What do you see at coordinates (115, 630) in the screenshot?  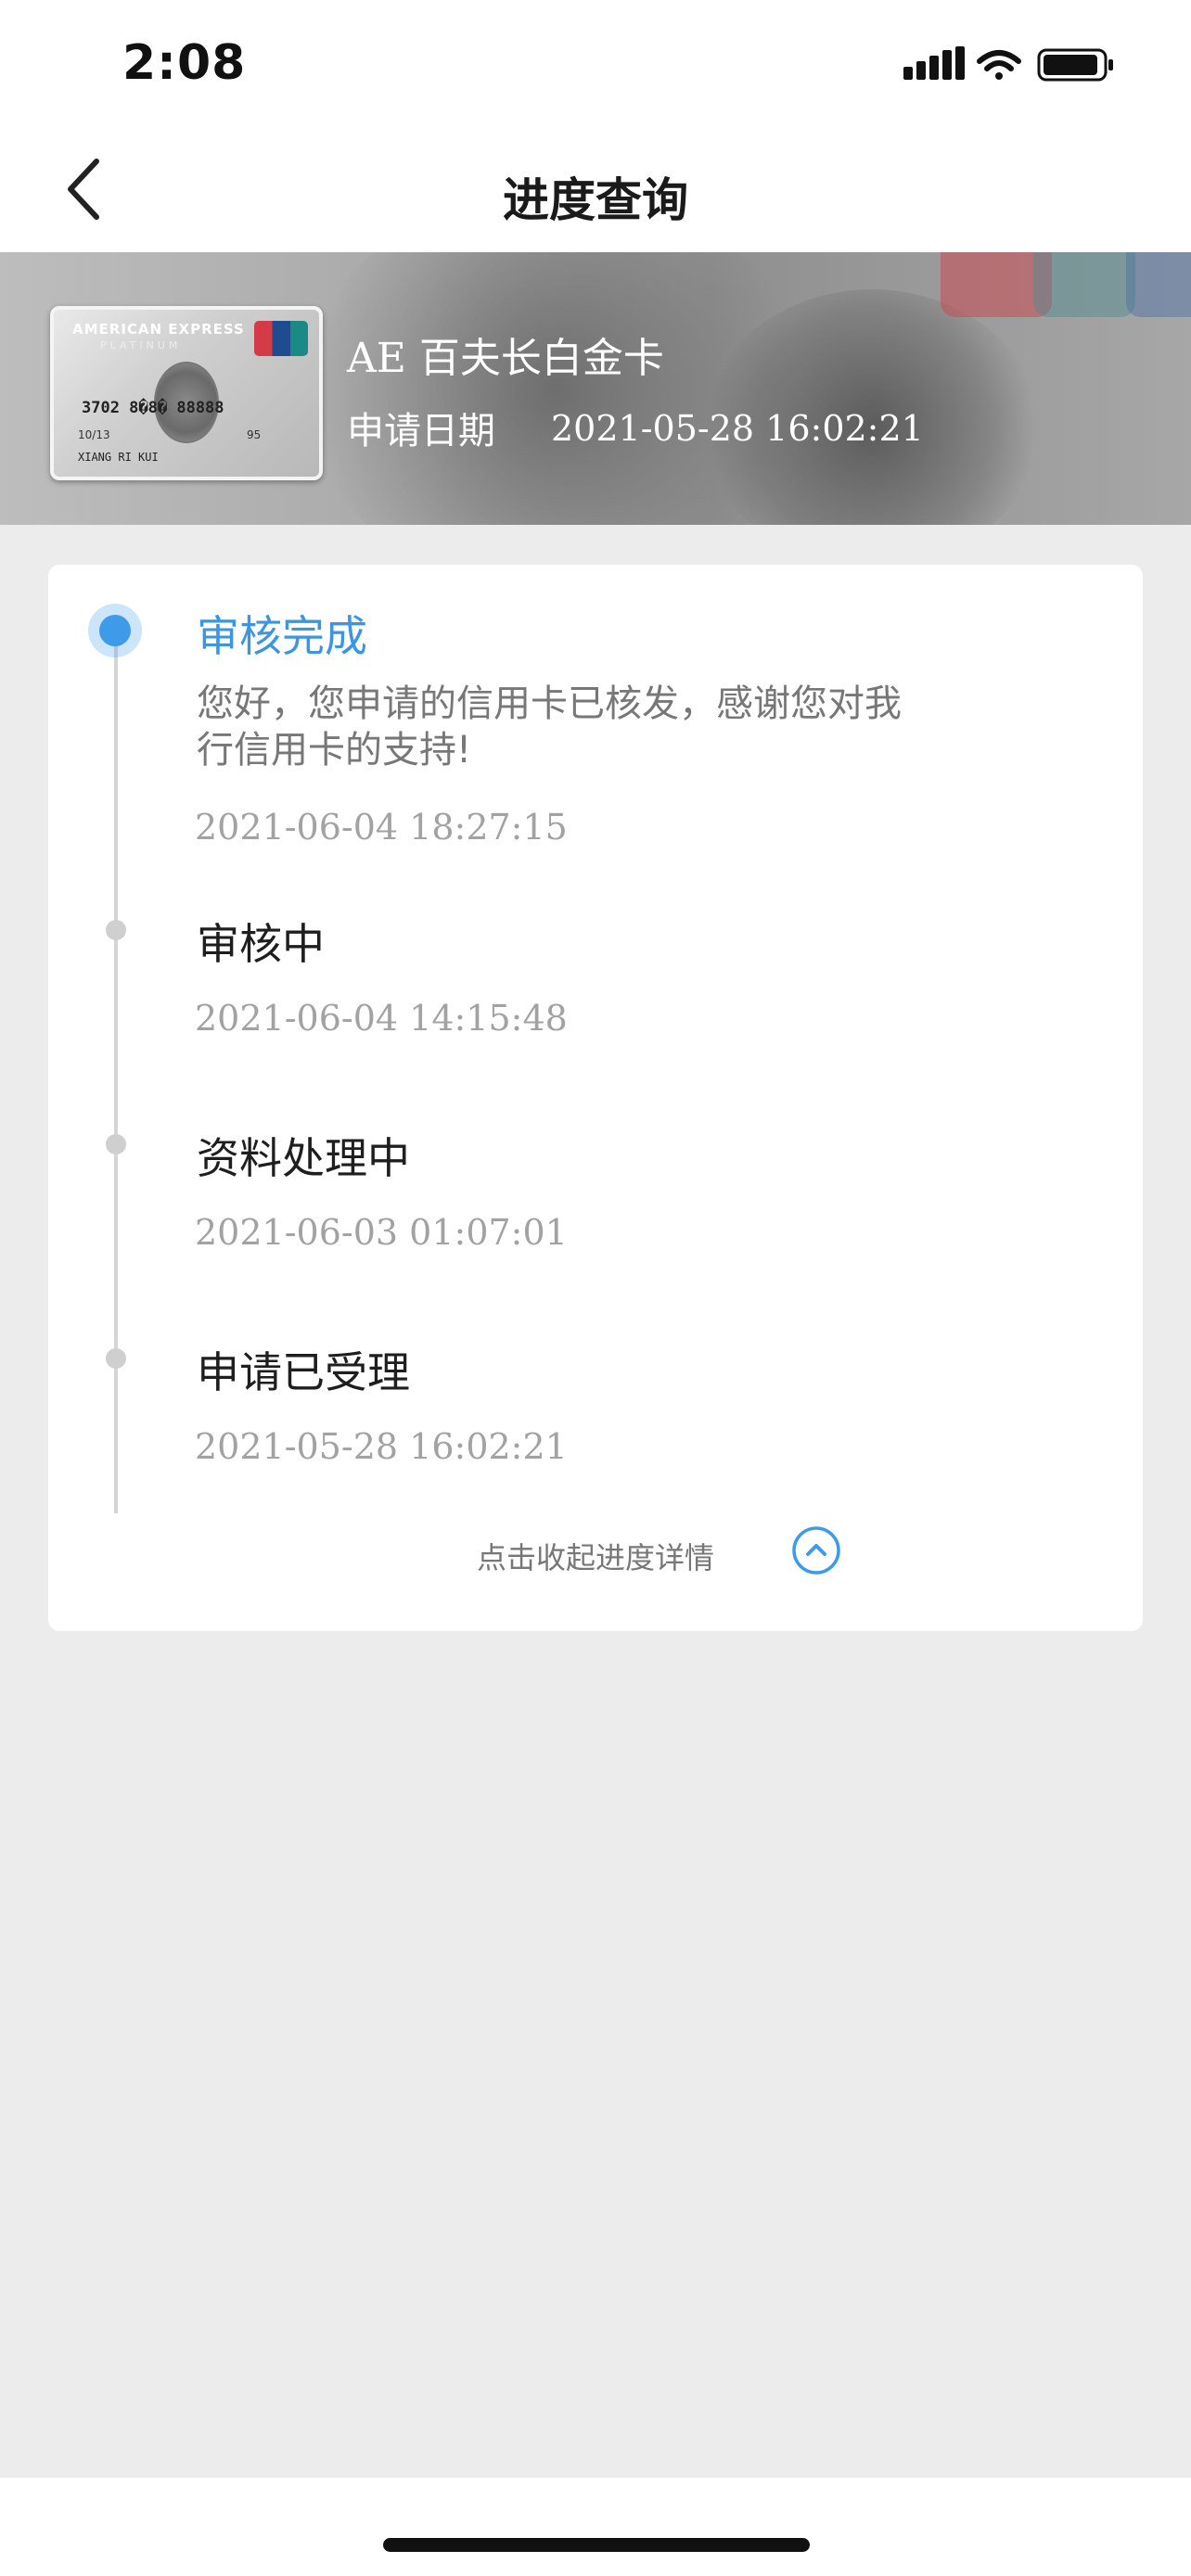 I see `timeline-dot-active` at bounding box center [115, 630].